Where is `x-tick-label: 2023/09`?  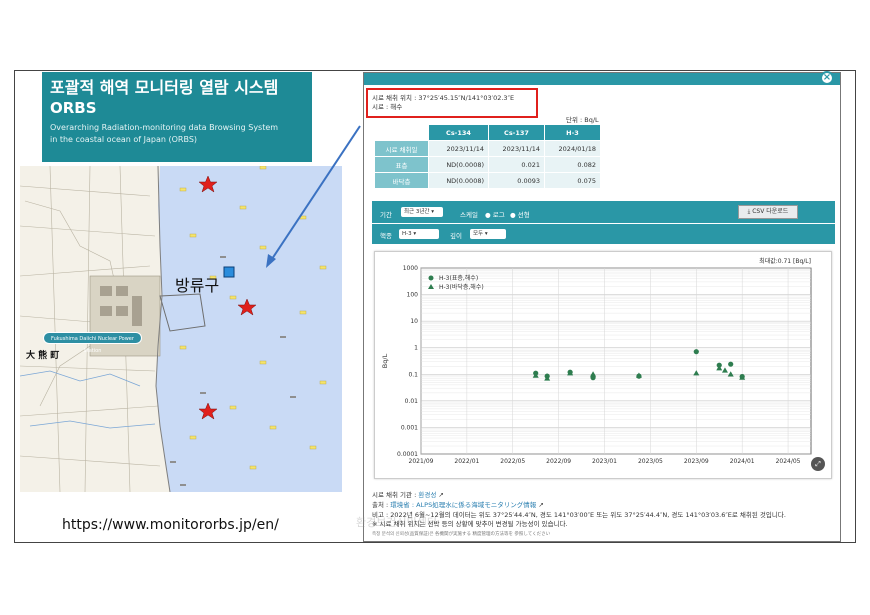 x-tick-label: 2023/09 is located at coordinates (696, 461).